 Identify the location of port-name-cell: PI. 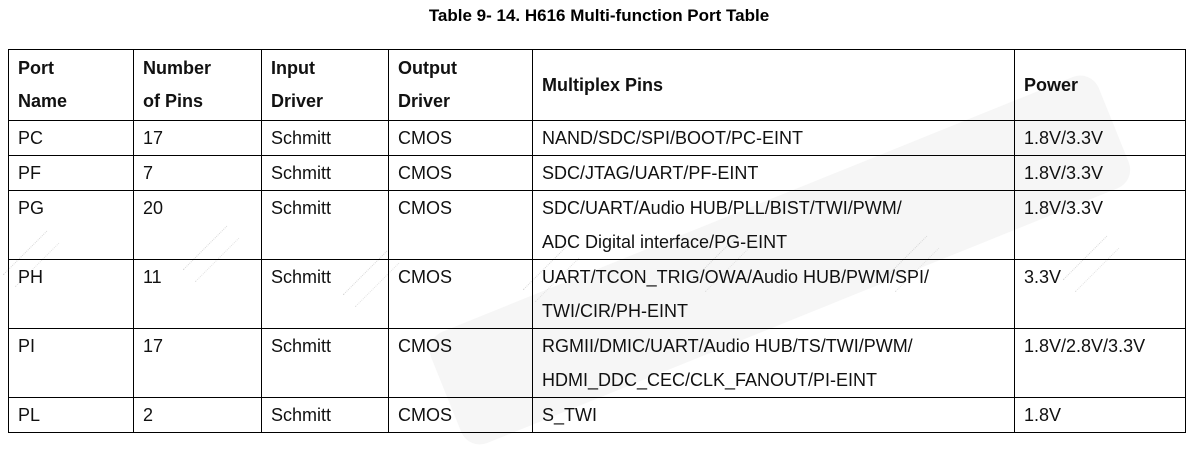
(71, 363).